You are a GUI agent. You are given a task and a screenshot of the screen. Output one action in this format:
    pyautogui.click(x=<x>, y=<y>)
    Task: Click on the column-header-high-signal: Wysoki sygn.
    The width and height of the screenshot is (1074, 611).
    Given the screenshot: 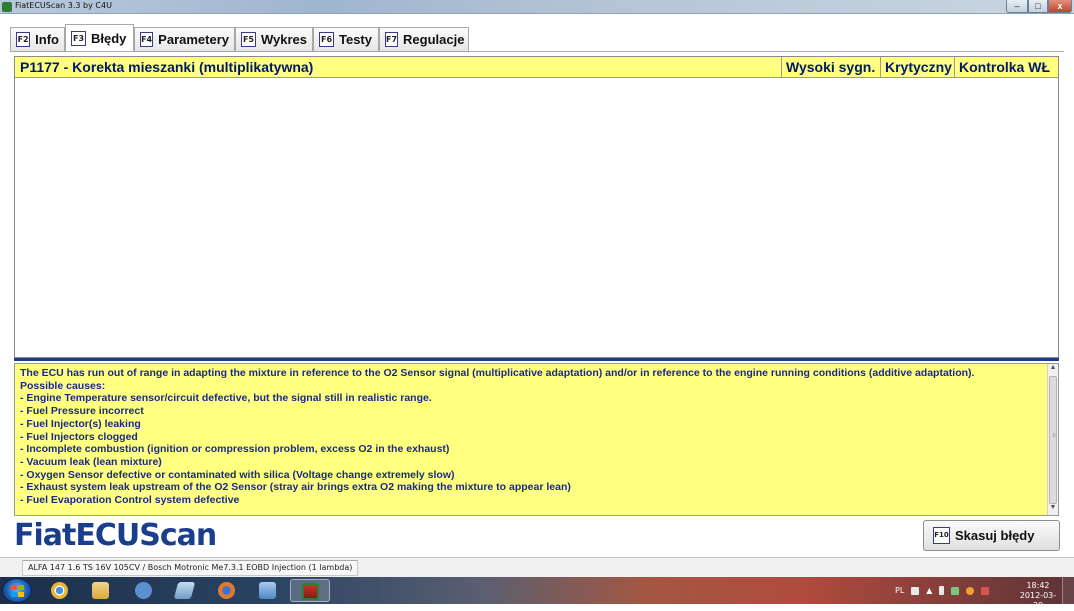 What is the action you would take?
    pyautogui.click(x=830, y=67)
    